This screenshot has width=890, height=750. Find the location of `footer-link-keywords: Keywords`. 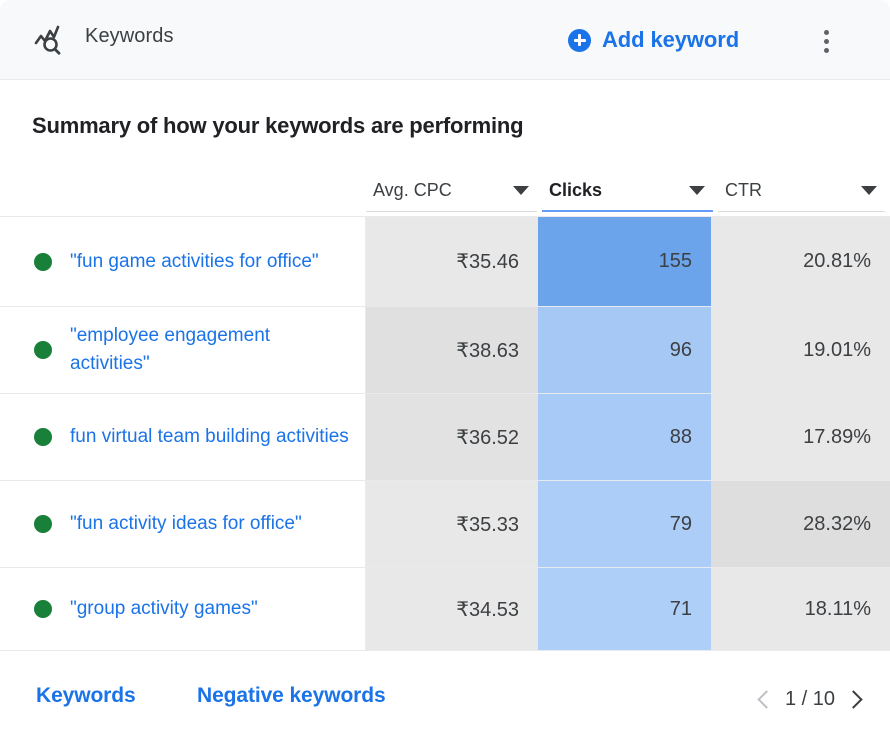

footer-link-keywords: Keywords is located at coordinates (86, 696).